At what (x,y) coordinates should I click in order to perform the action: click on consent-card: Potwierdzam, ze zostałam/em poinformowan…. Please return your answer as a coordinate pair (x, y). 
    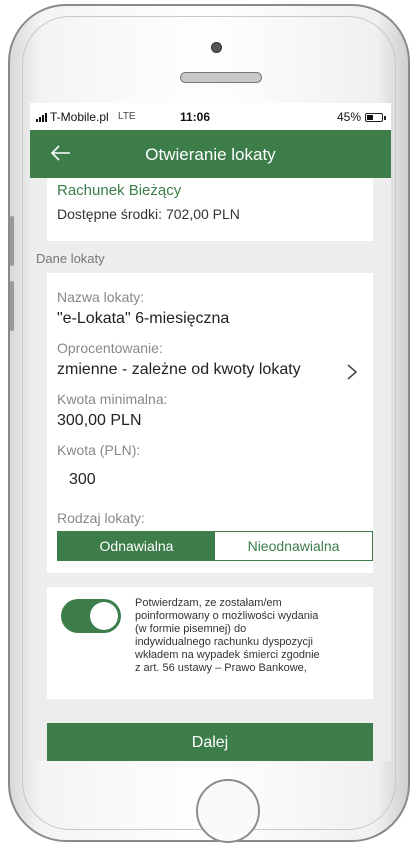
    Looking at the image, I should click on (210, 643).